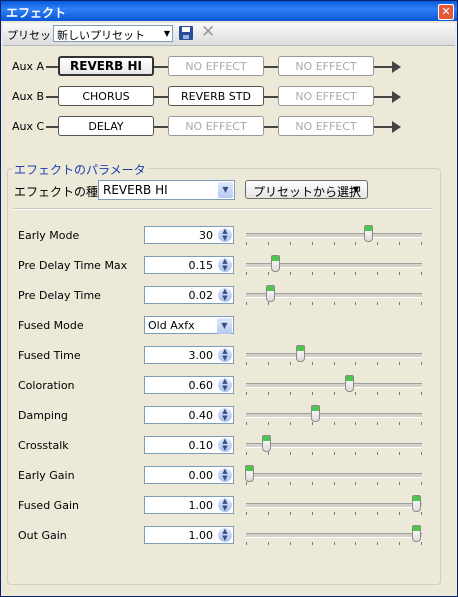 Image resolution: width=458 pixels, height=597 pixels. What do you see at coordinates (36, 13) in the screenshot?
I see `window-title: エフェクト` at bounding box center [36, 13].